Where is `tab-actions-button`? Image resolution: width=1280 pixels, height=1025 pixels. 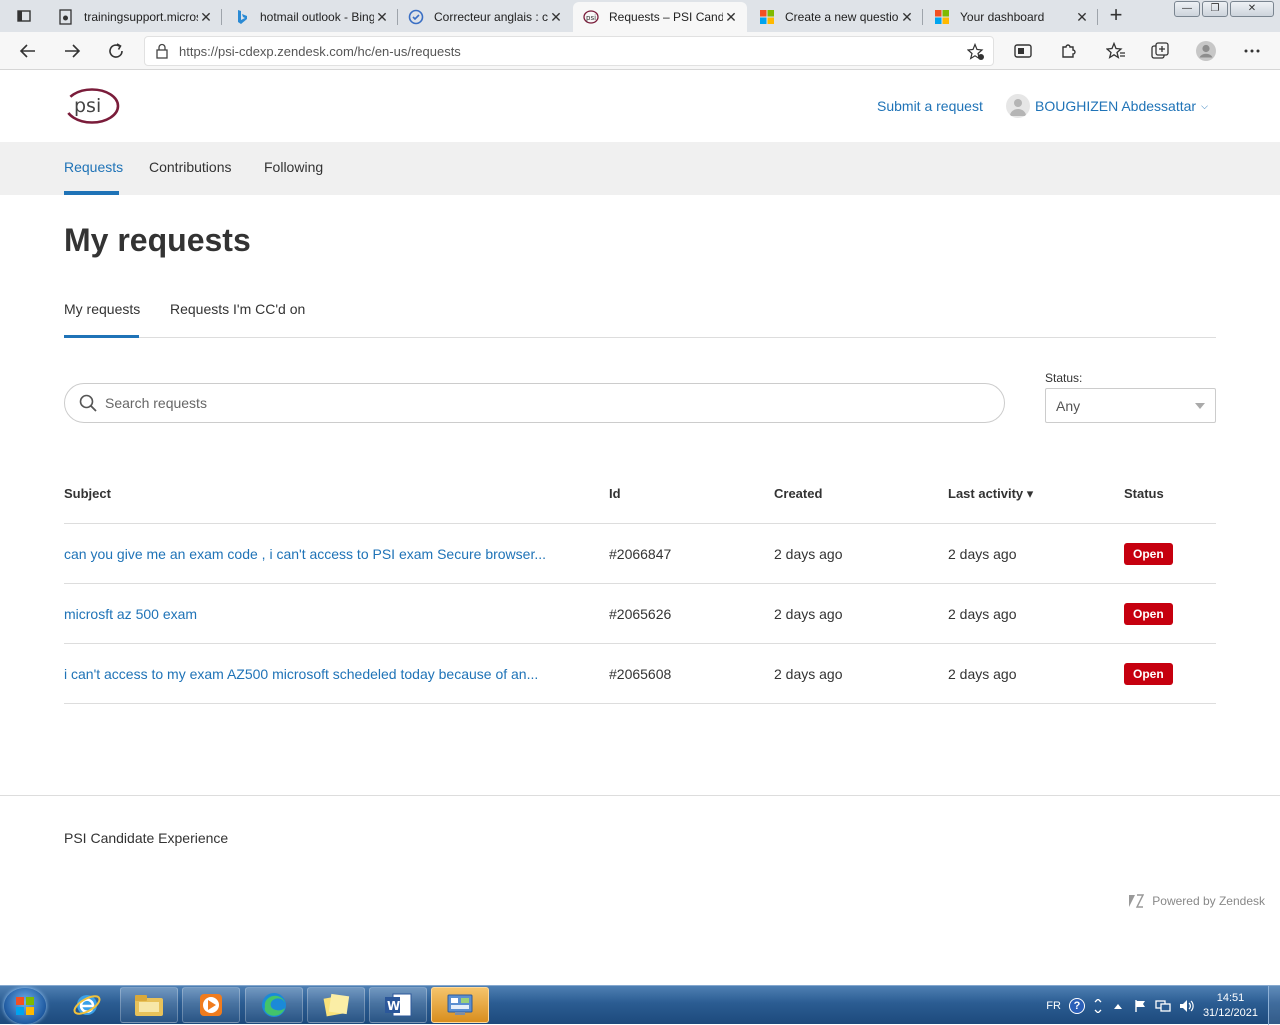 tab-actions-button is located at coordinates (24, 16).